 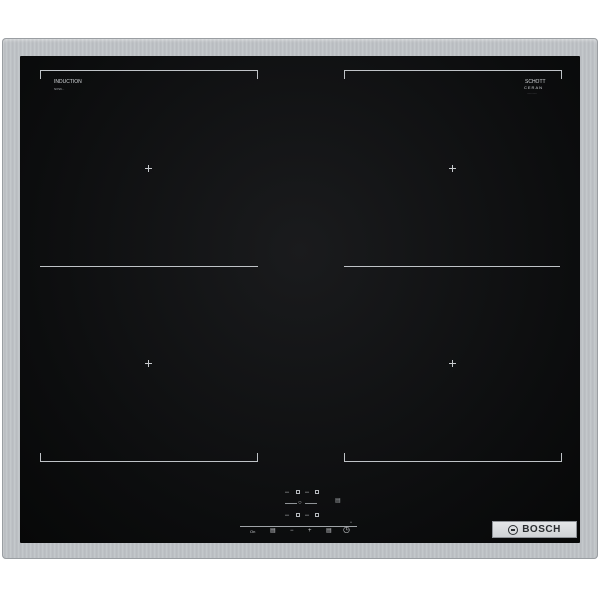 What do you see at coordinates (338, 500) in the screenshot?
I see `lock-icon: ▤` at bounding box center [338, 500].